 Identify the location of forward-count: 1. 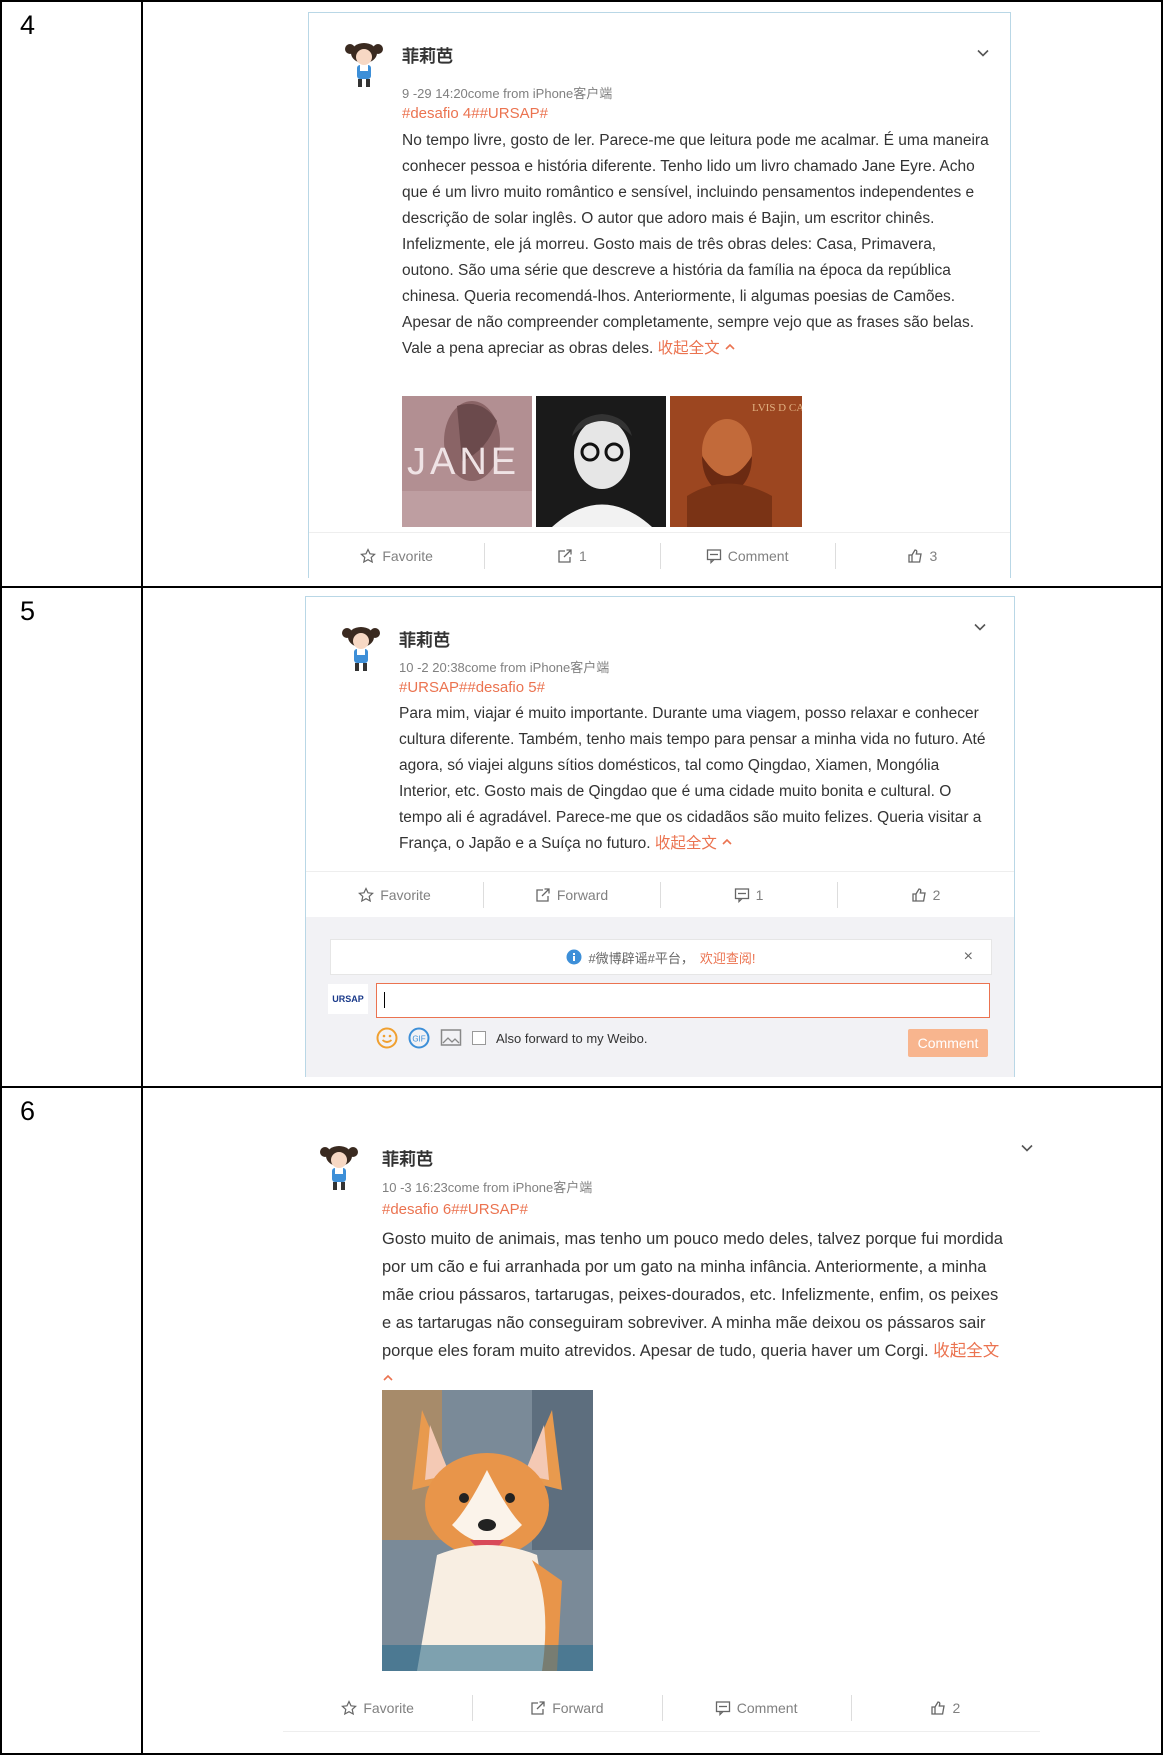
(582, 556).